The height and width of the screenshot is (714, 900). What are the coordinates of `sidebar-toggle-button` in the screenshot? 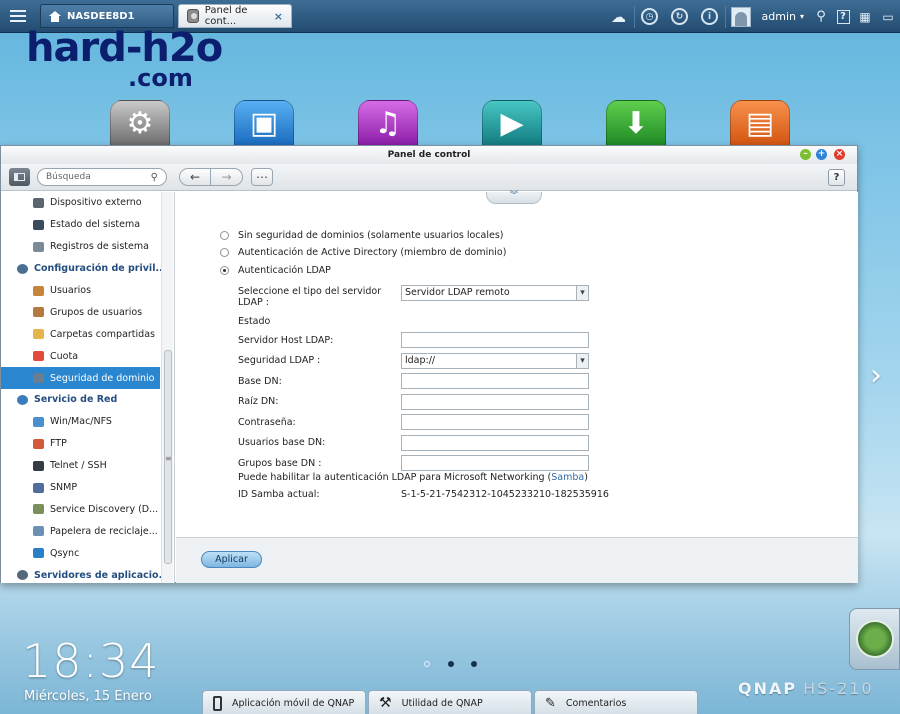 It's located at (19, 177).